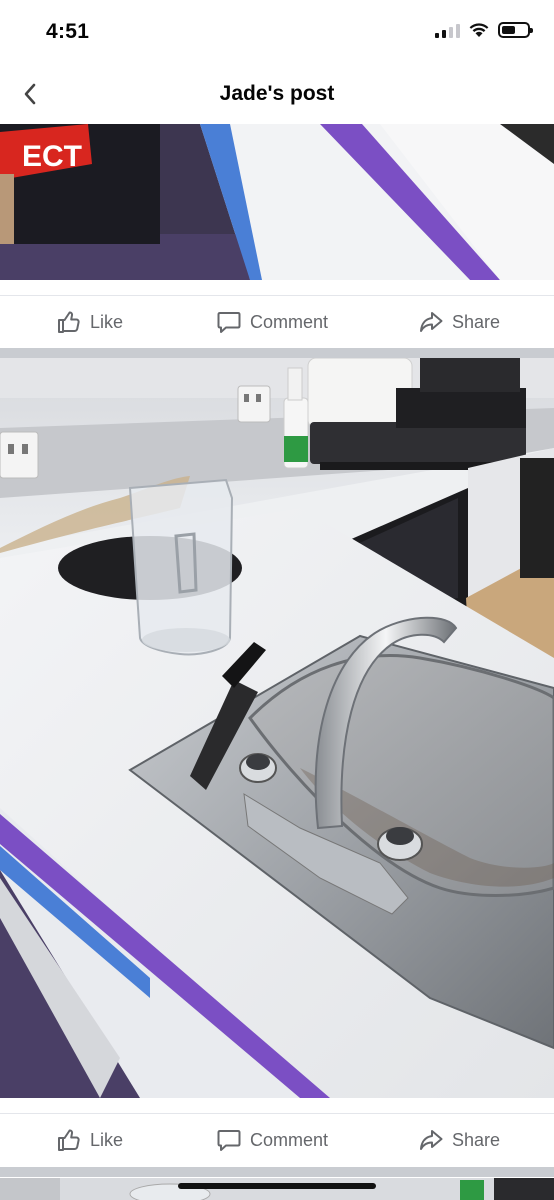  Describe the element at coordinates (277, 31) in the screenshot. I see `status-bar: 4:51` at that location.